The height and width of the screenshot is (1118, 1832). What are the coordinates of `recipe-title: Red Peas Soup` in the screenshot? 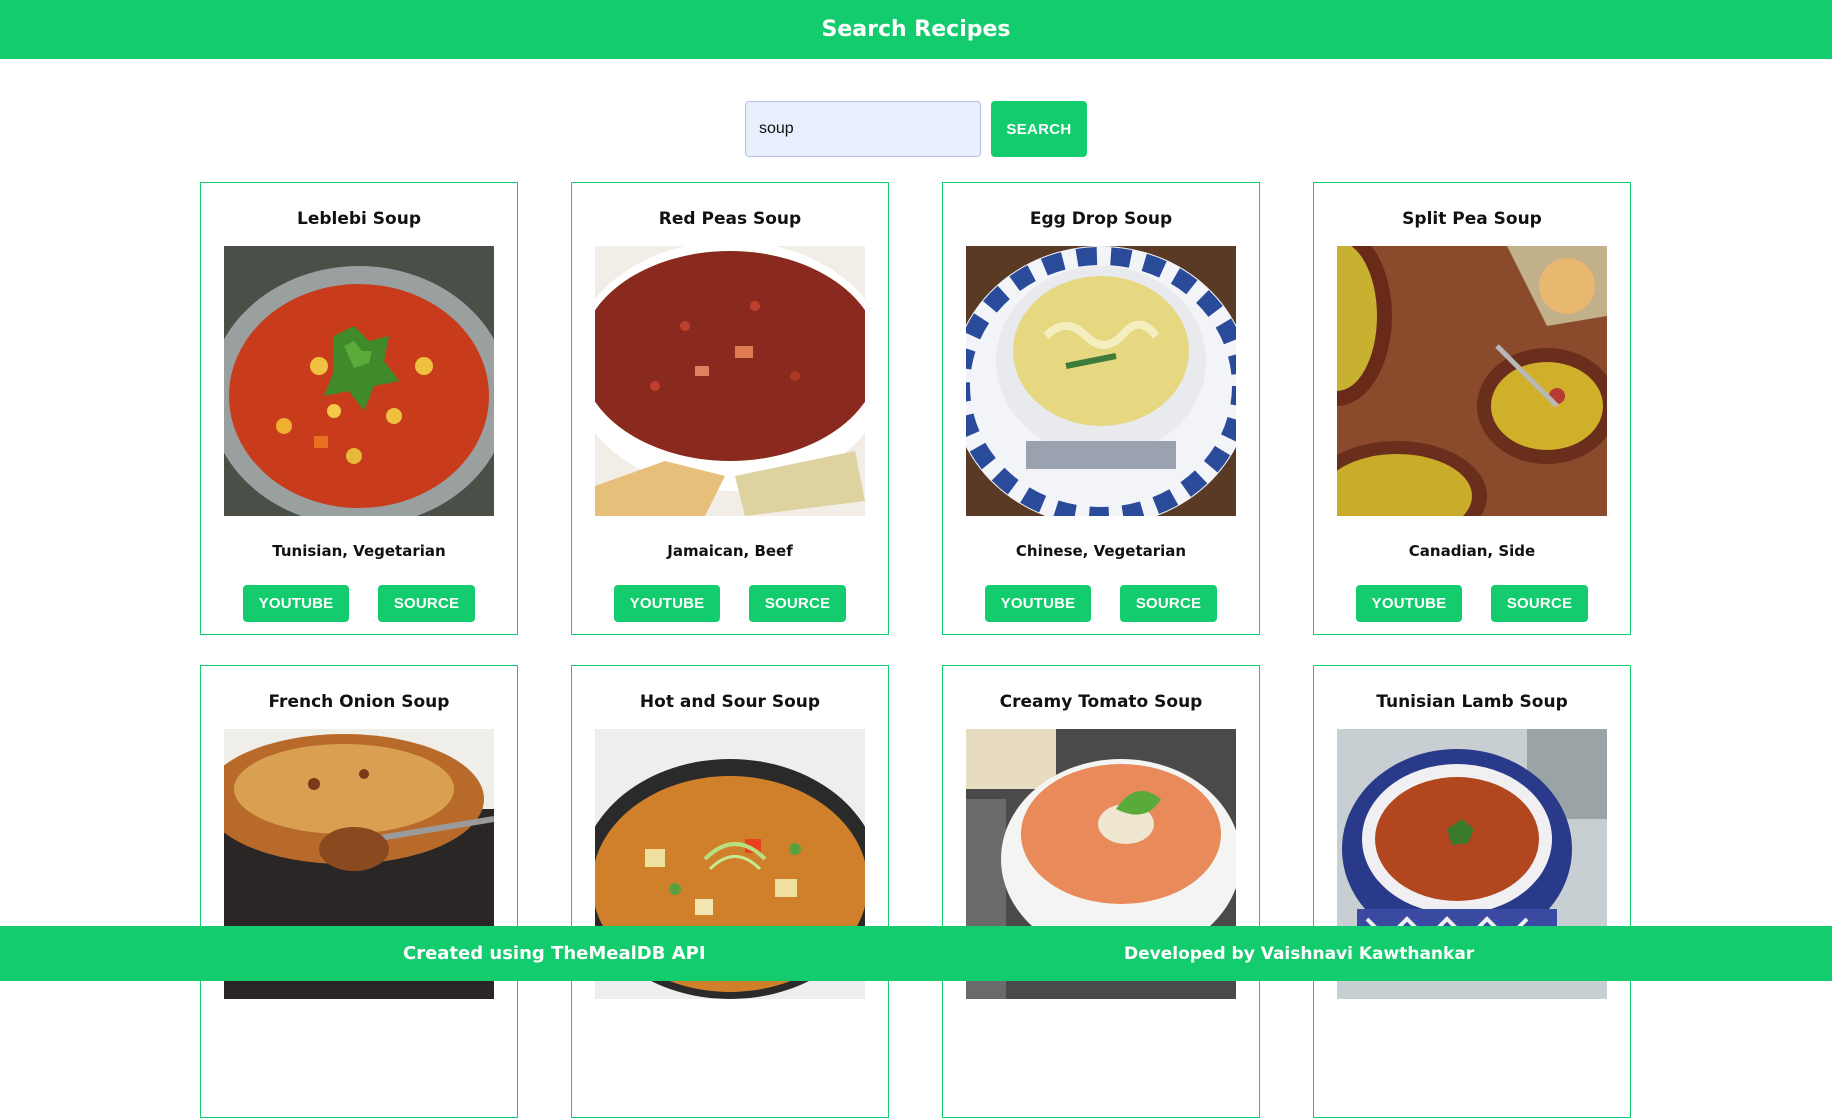 It's located at (730, 219).